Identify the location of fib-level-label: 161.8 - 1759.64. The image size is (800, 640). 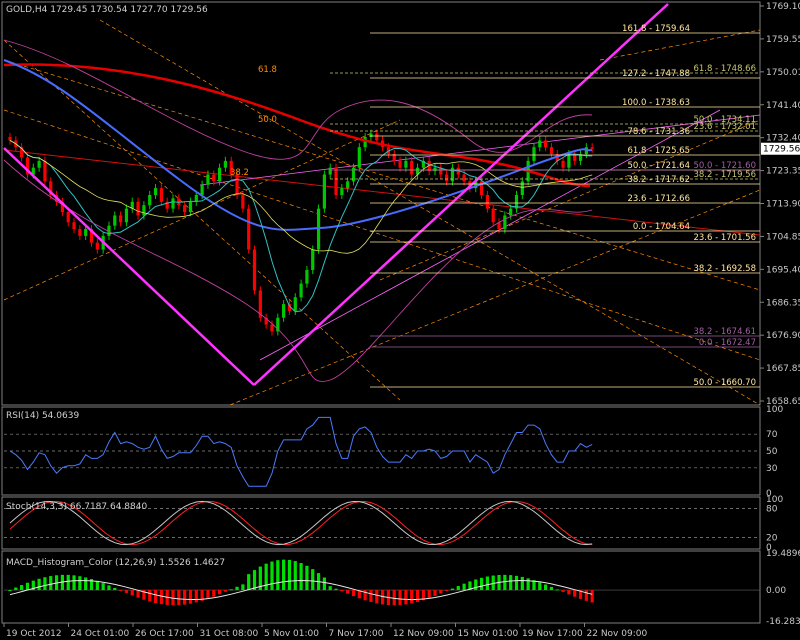
(656, 29).